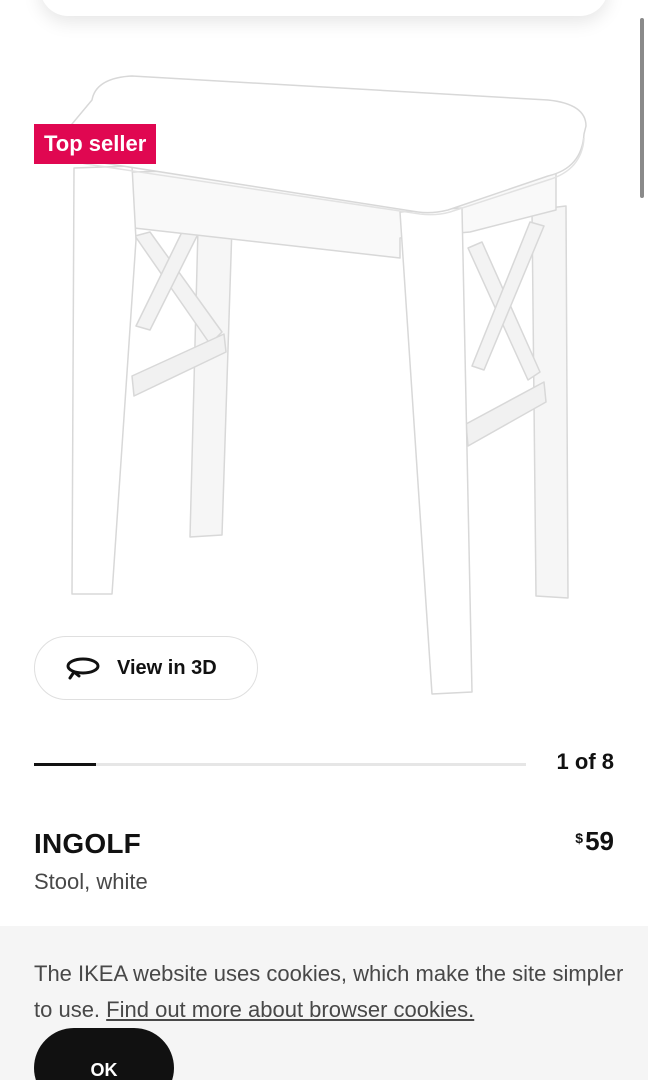 Image resolution: width=648 pixels, height=1080 pixels. What do you see at coordinates (585, 761) in the screenshot?
I see `image-counter: 1 of 8` at bounding box center [585, 761].